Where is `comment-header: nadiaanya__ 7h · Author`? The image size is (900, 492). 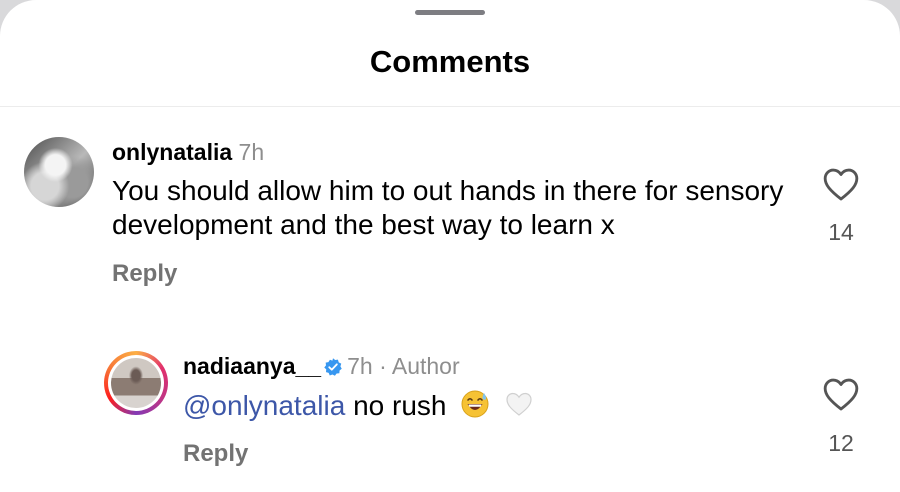
comment-header: nadiaanya__ 7h · Author is located at coordinates (321, 366).